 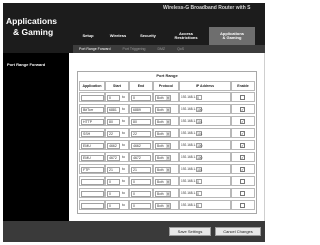 I want to click on end-port-cell: 80, so click(x=141, y=121).